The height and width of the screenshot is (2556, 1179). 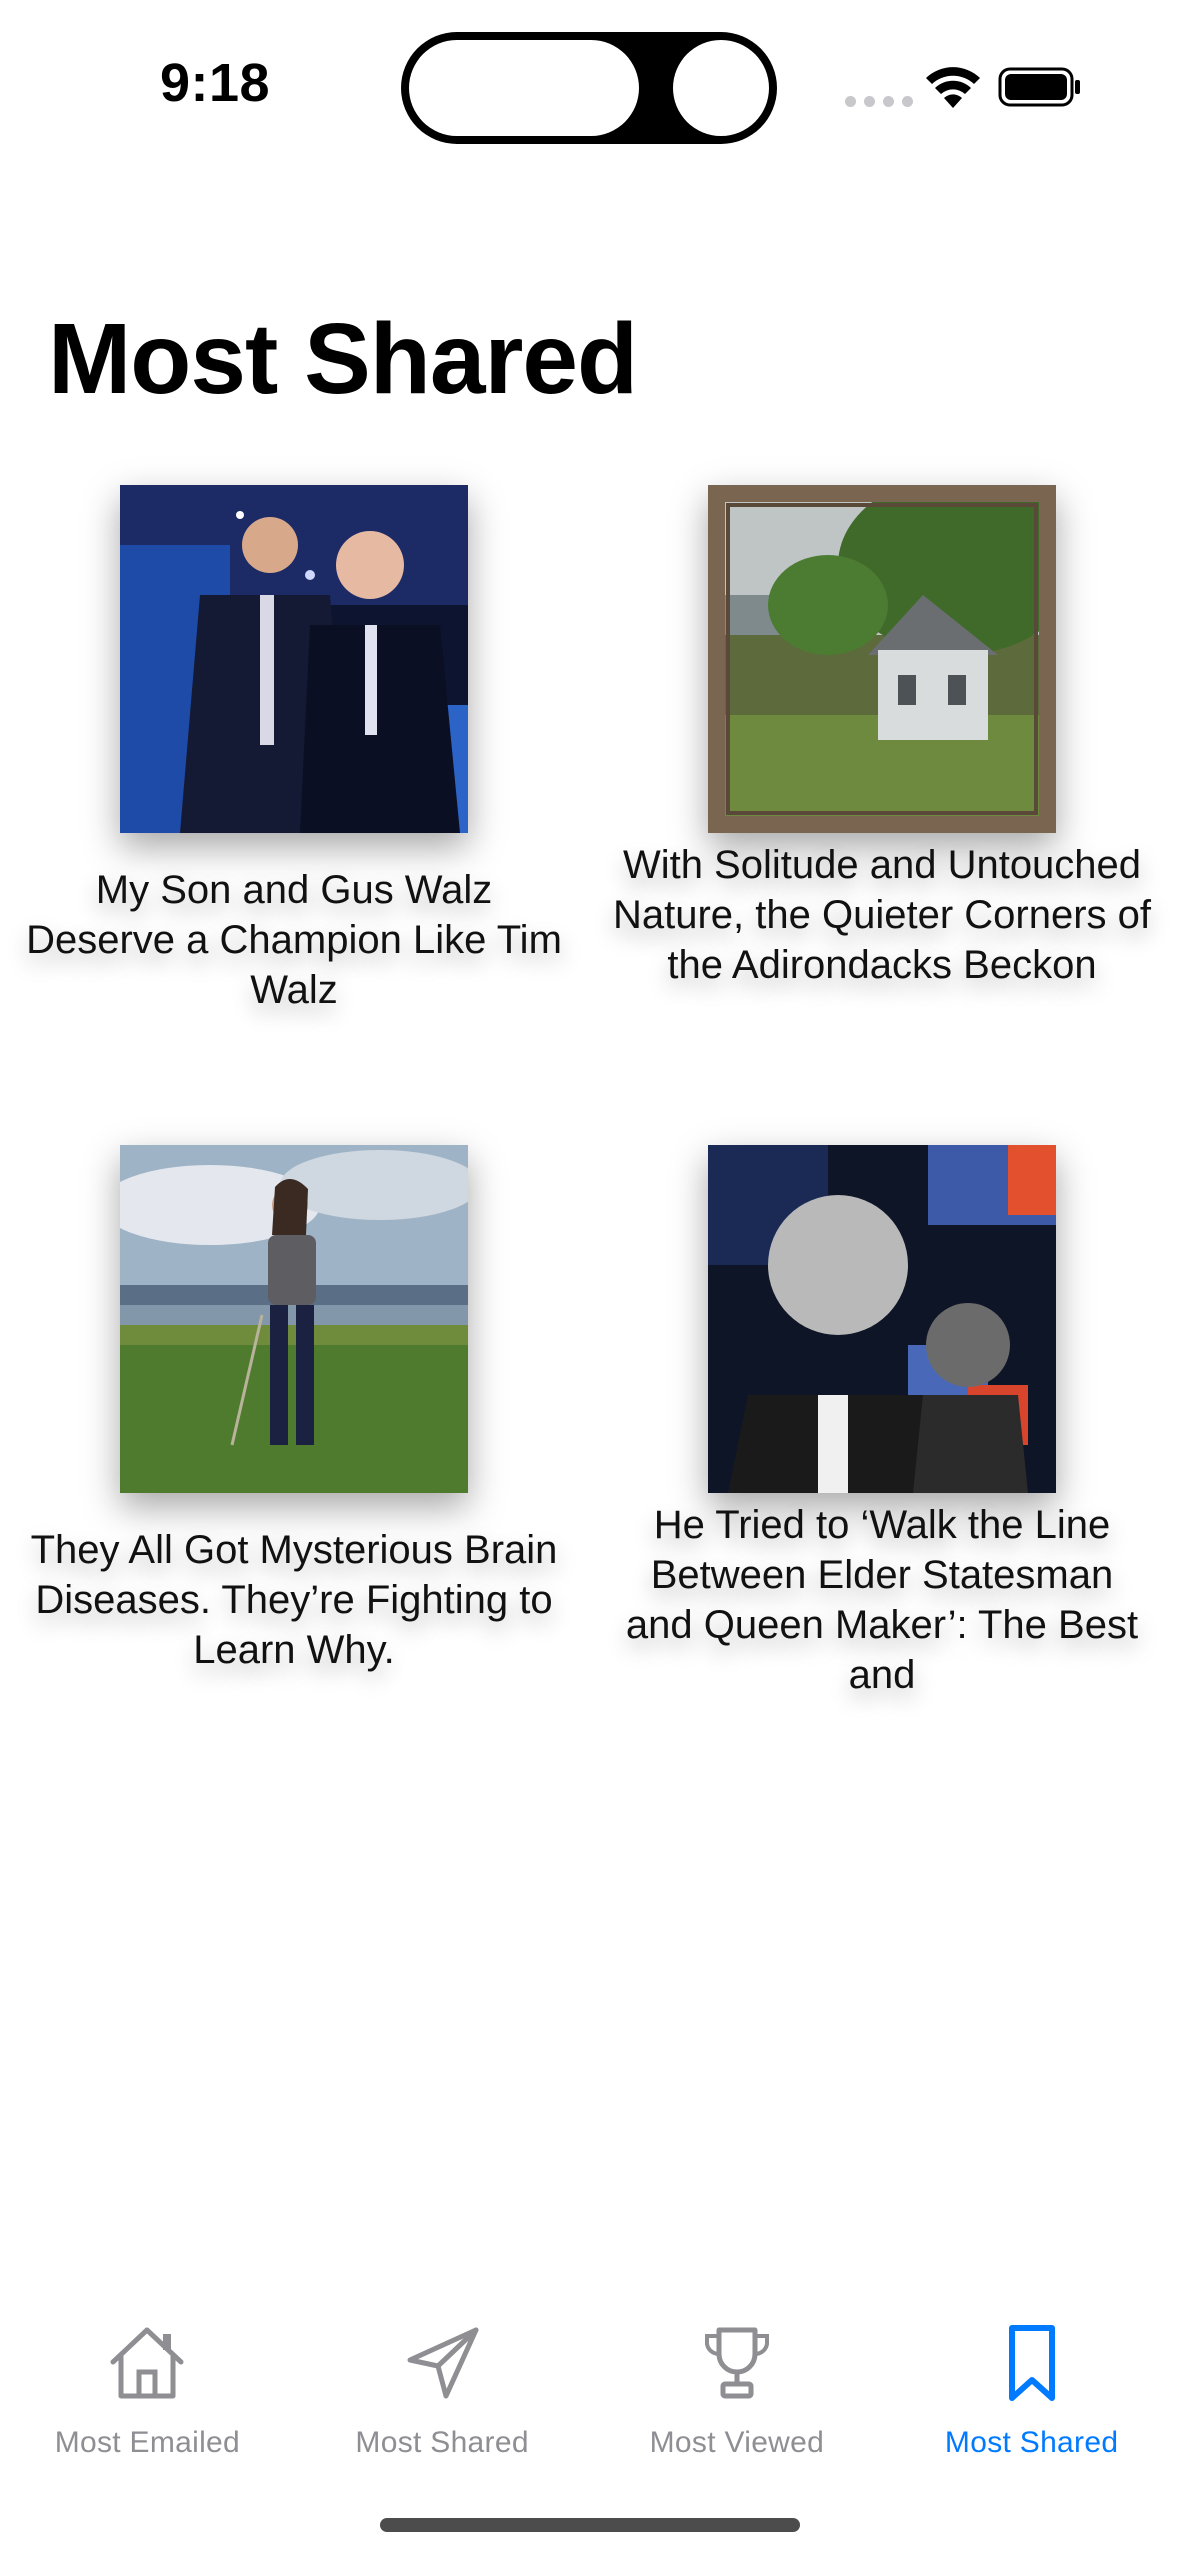 What do you see at coordinates (737, 2442) in the screenshot?
I see `tab-label: Most Viewed` at bounding box center [737, 2442].